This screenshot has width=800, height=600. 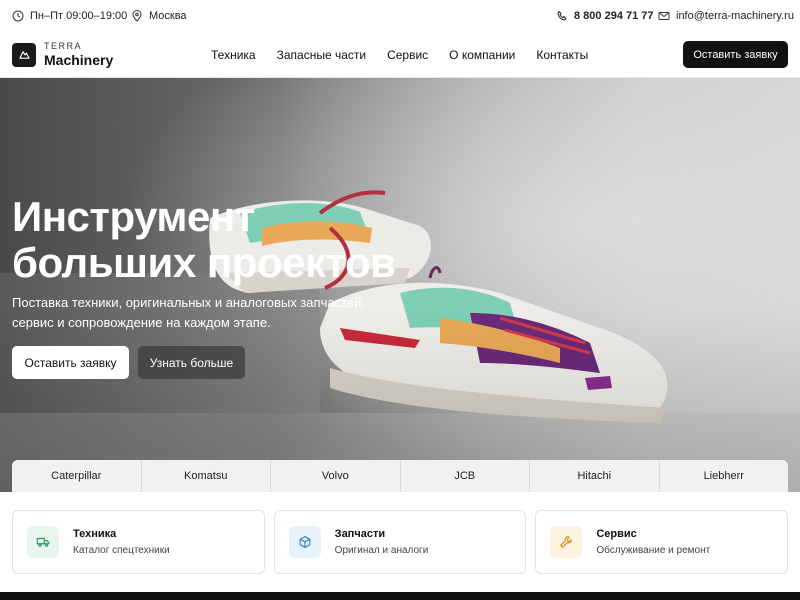 I want to click on card-service: Сервис Обслуживание и ремонт, so click(x=662, y=542).